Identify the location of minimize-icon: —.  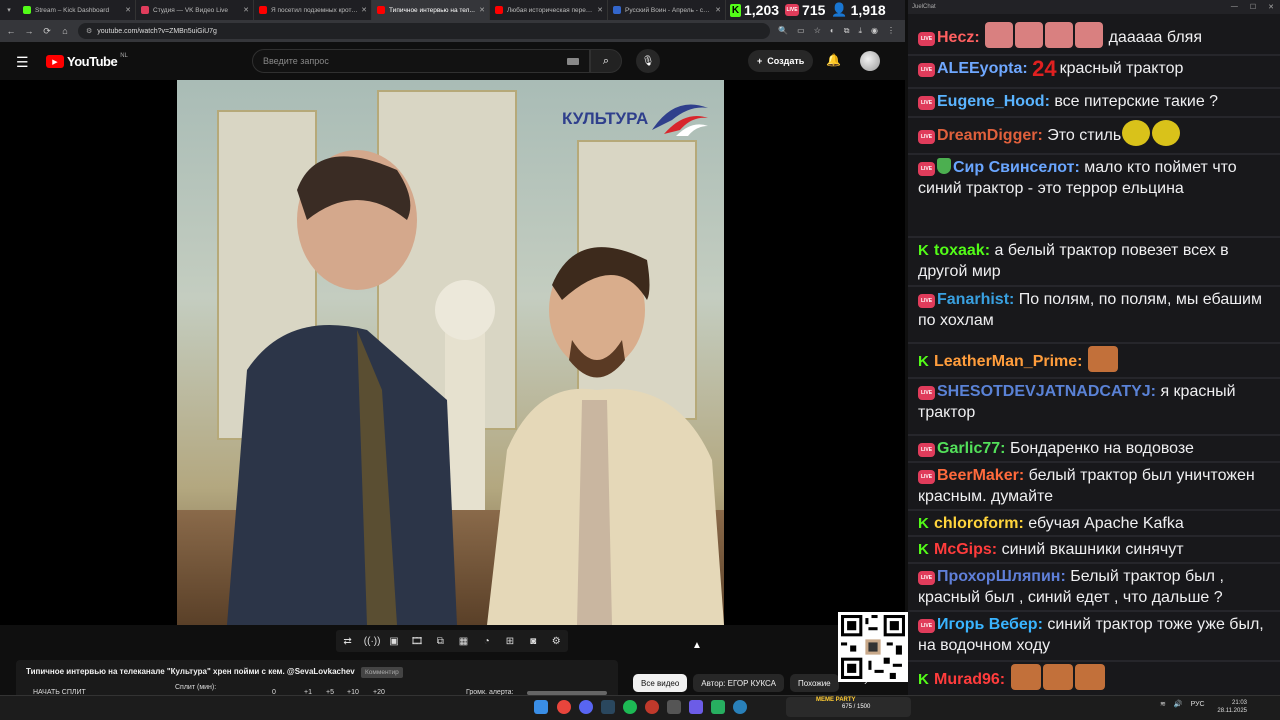
(1234, 7).